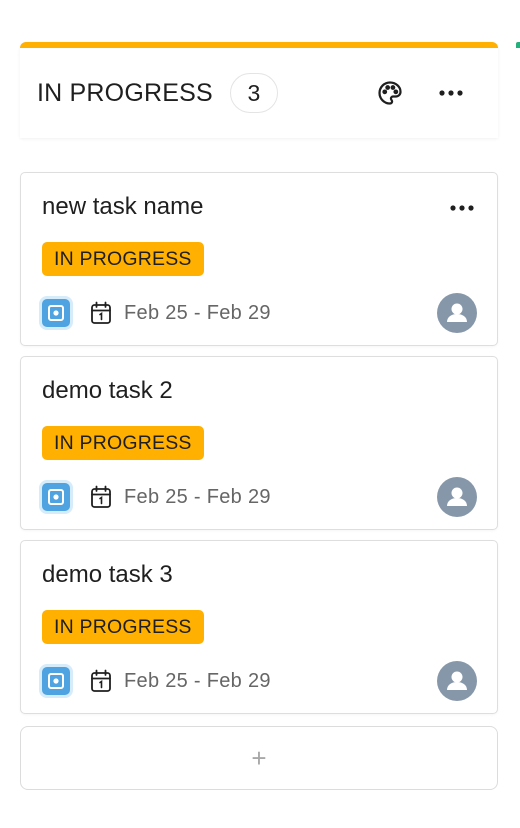 The height and width of the screenshot is (828, 520). What do you see at coordinates (390, 93) in the screenshot?
I see `palette-icon` at bounding box center [390, 93].